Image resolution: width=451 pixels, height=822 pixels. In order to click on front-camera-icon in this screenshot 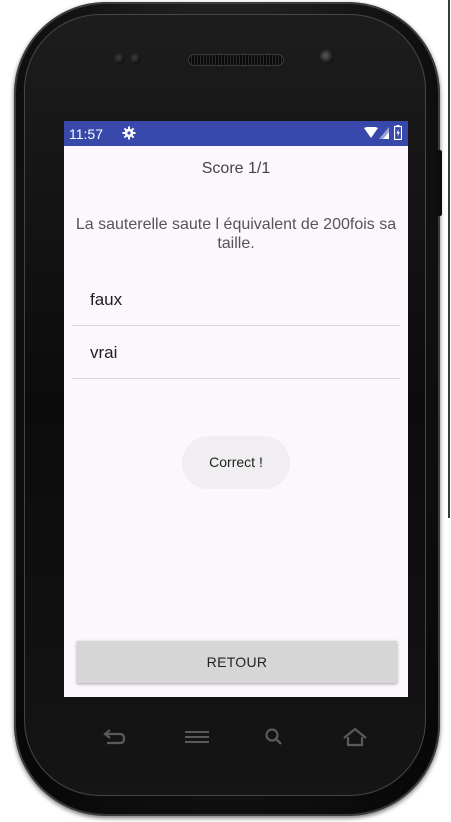, I will do `click(327, 57)`.